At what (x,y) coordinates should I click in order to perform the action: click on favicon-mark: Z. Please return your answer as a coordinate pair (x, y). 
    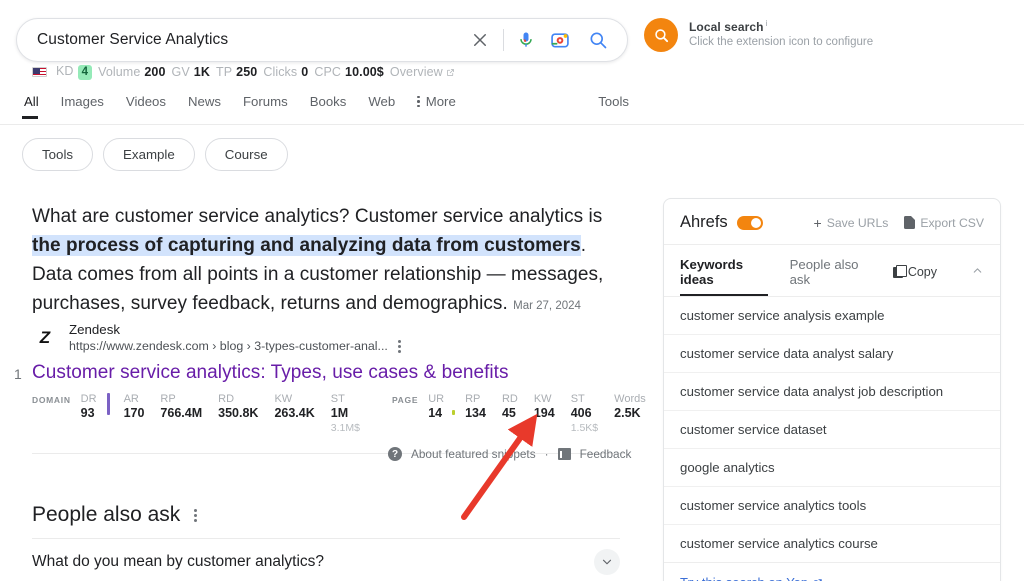
    Looking at the image, I should click on (45, 338).